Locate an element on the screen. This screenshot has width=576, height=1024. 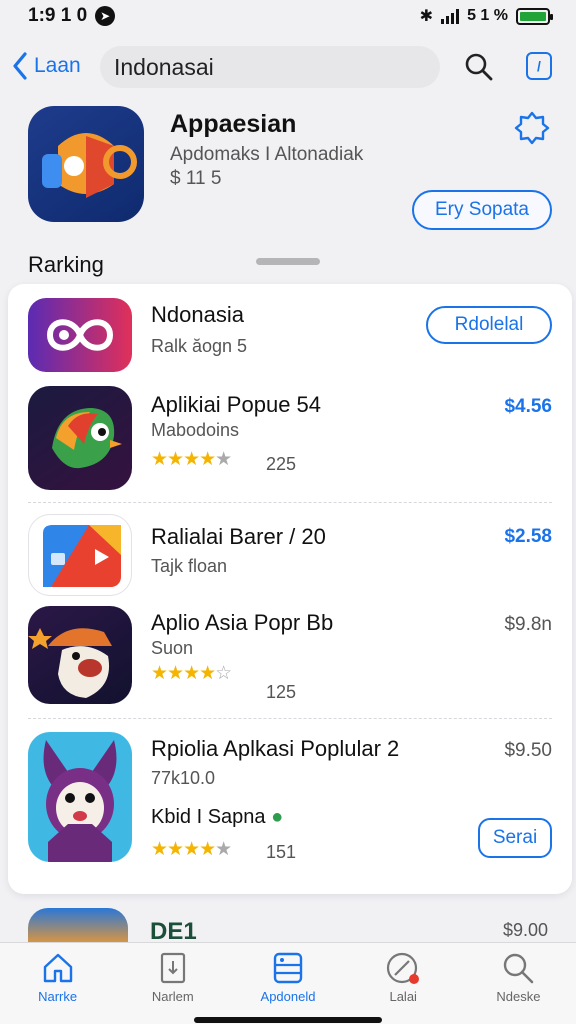
chevron-left-icon is located at coordinates (20, 66).